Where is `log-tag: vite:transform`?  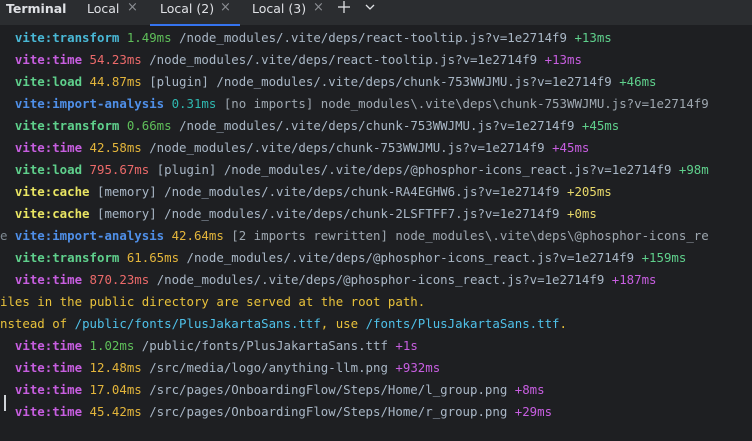
log-tag: vite:transform is located at coordinates (67, 37).